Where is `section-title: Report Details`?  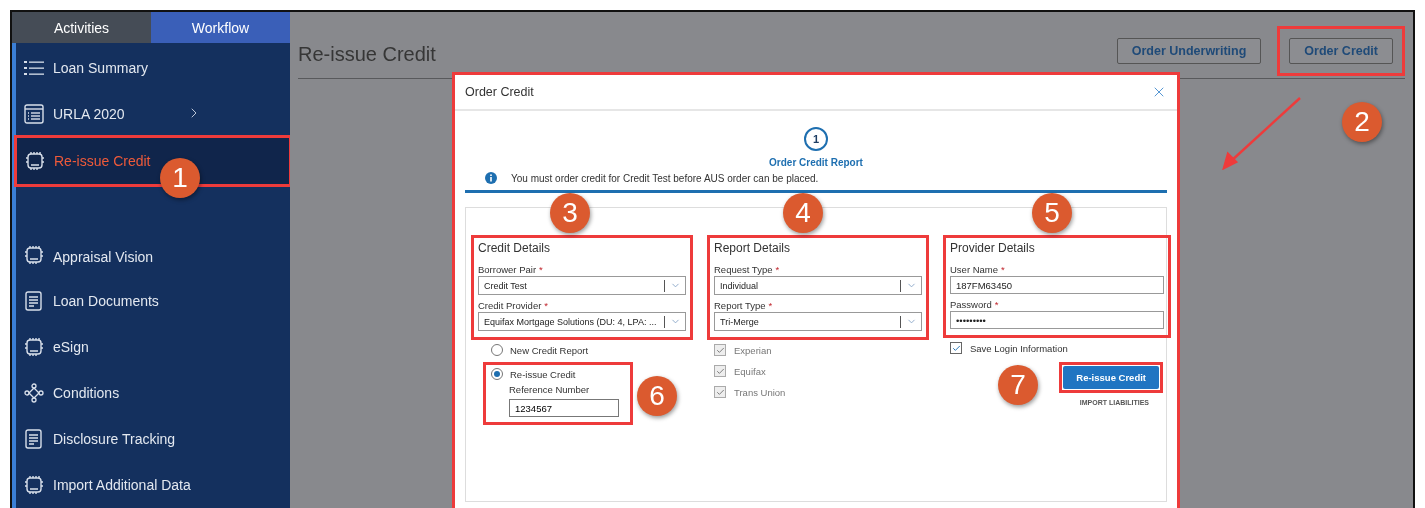
section-title: Report Details is located at coordinates (753, 248).